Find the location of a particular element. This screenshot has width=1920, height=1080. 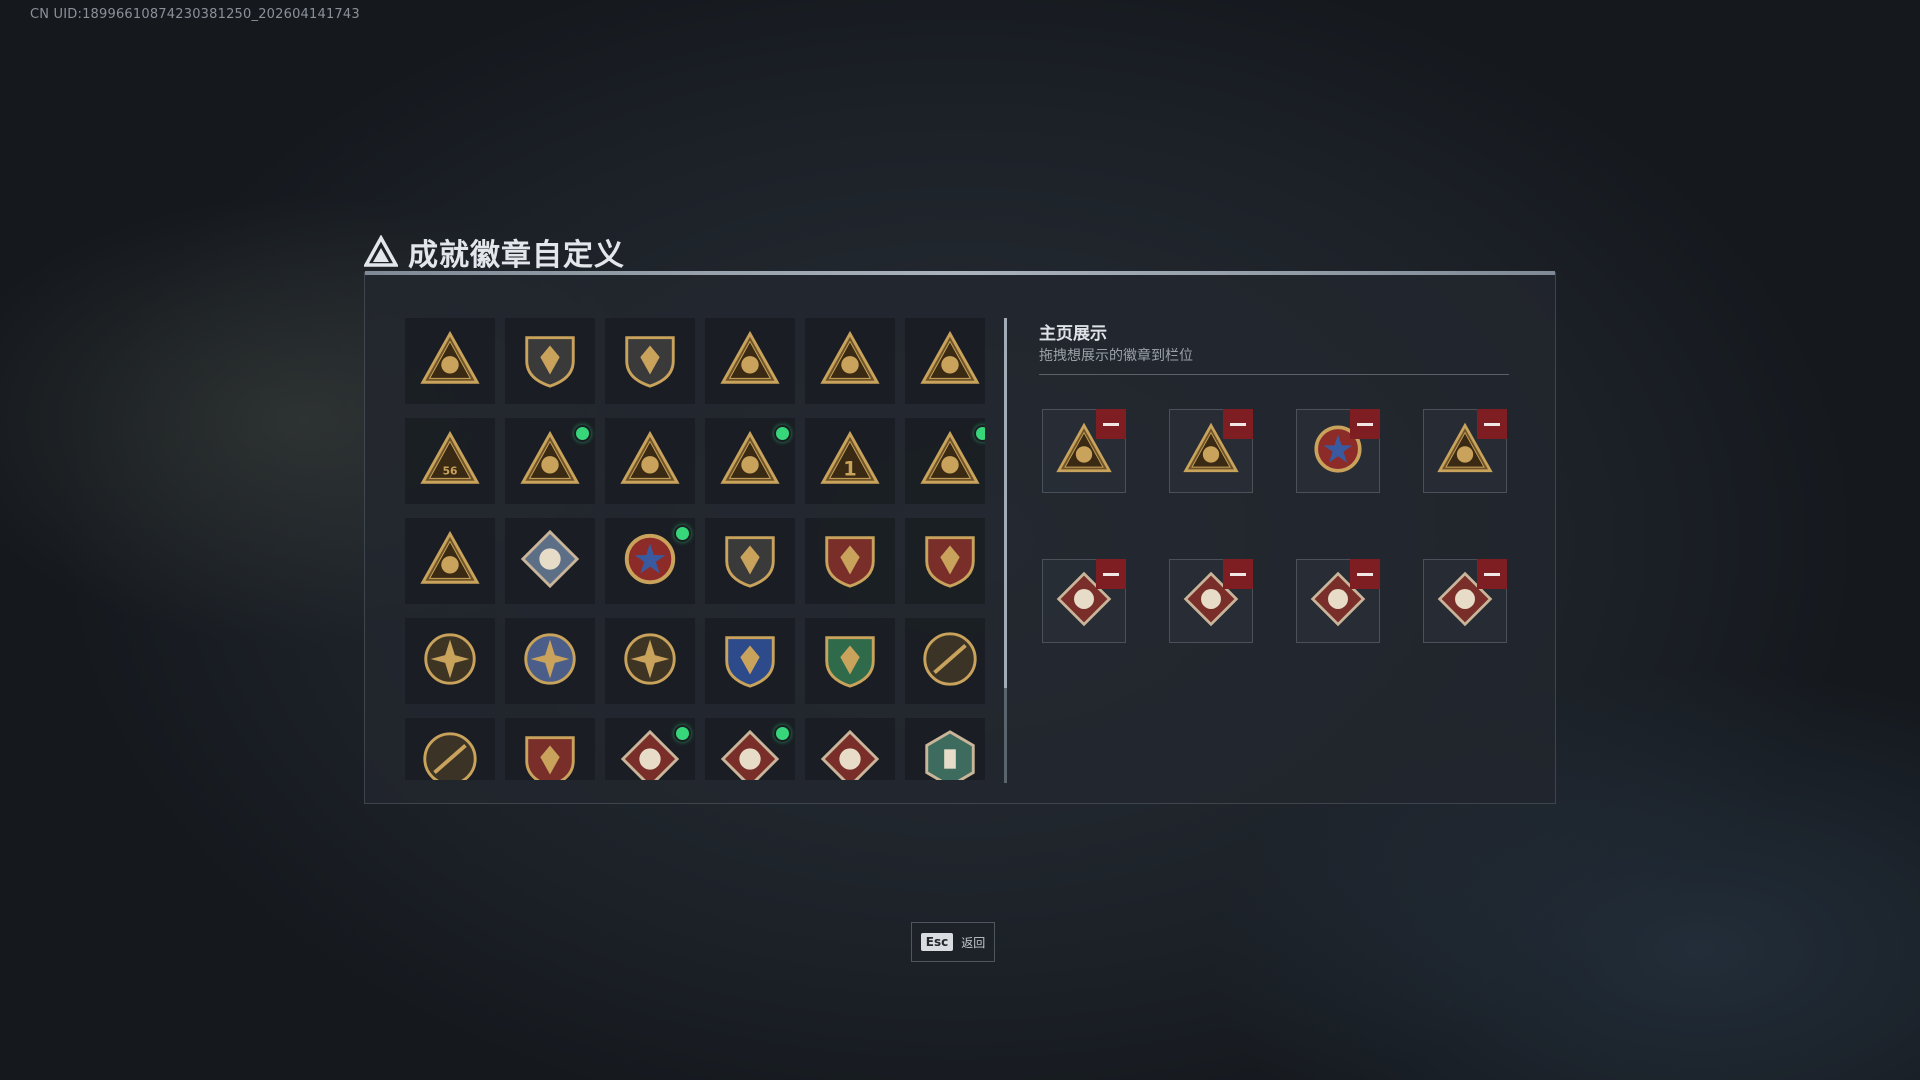

badge-grid: 56 1 is located at coordinates (695, 549).